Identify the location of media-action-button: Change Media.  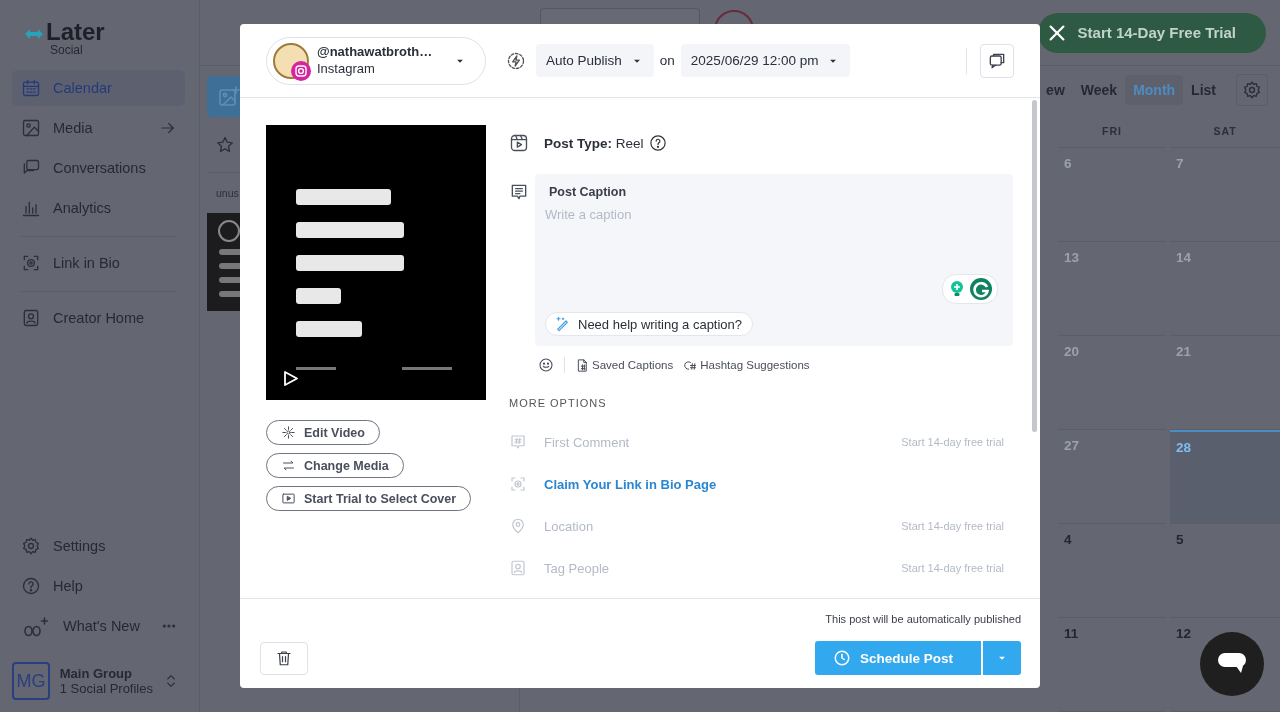
(335, 465).